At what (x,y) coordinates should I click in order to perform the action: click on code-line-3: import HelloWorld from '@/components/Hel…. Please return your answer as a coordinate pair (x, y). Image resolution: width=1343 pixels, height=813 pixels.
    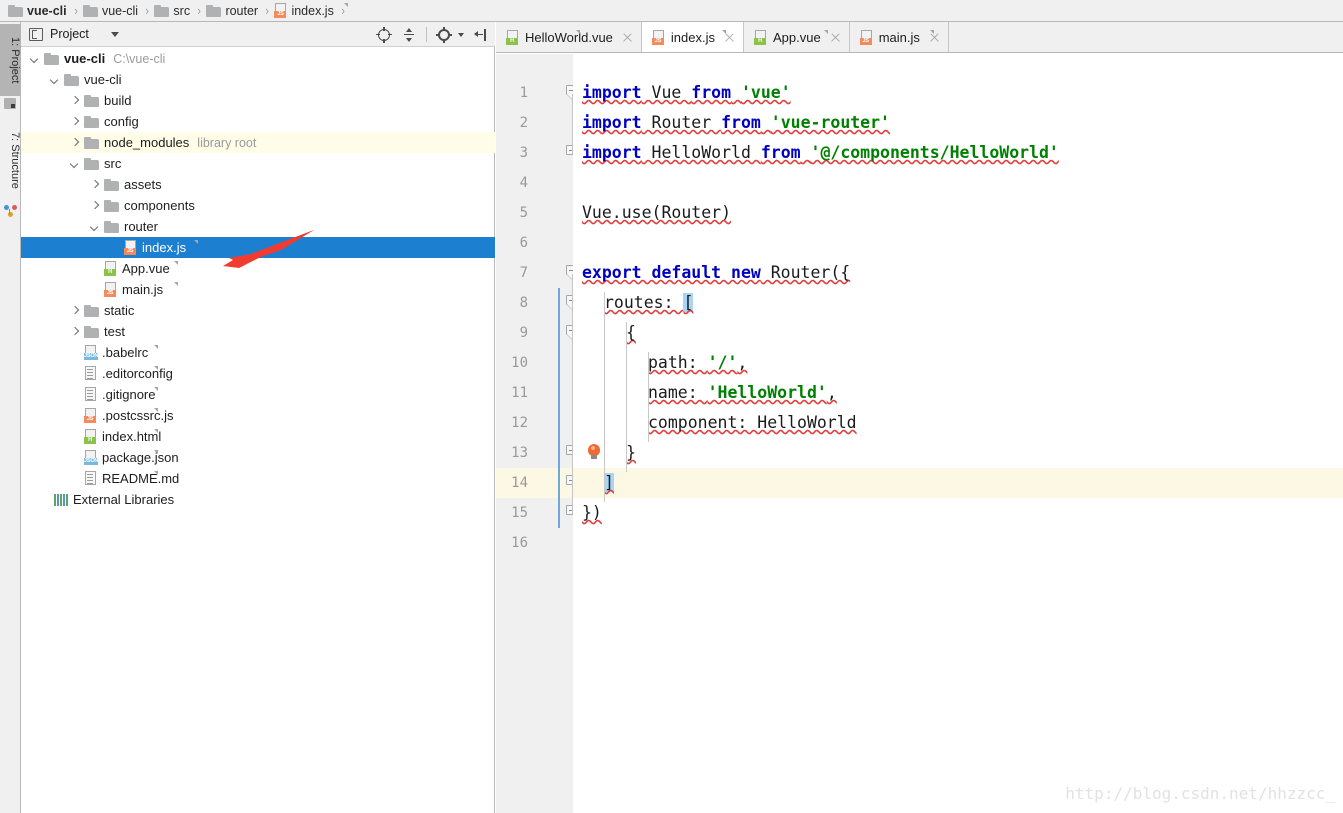
    Looking at the image, I should click on (820, 153).